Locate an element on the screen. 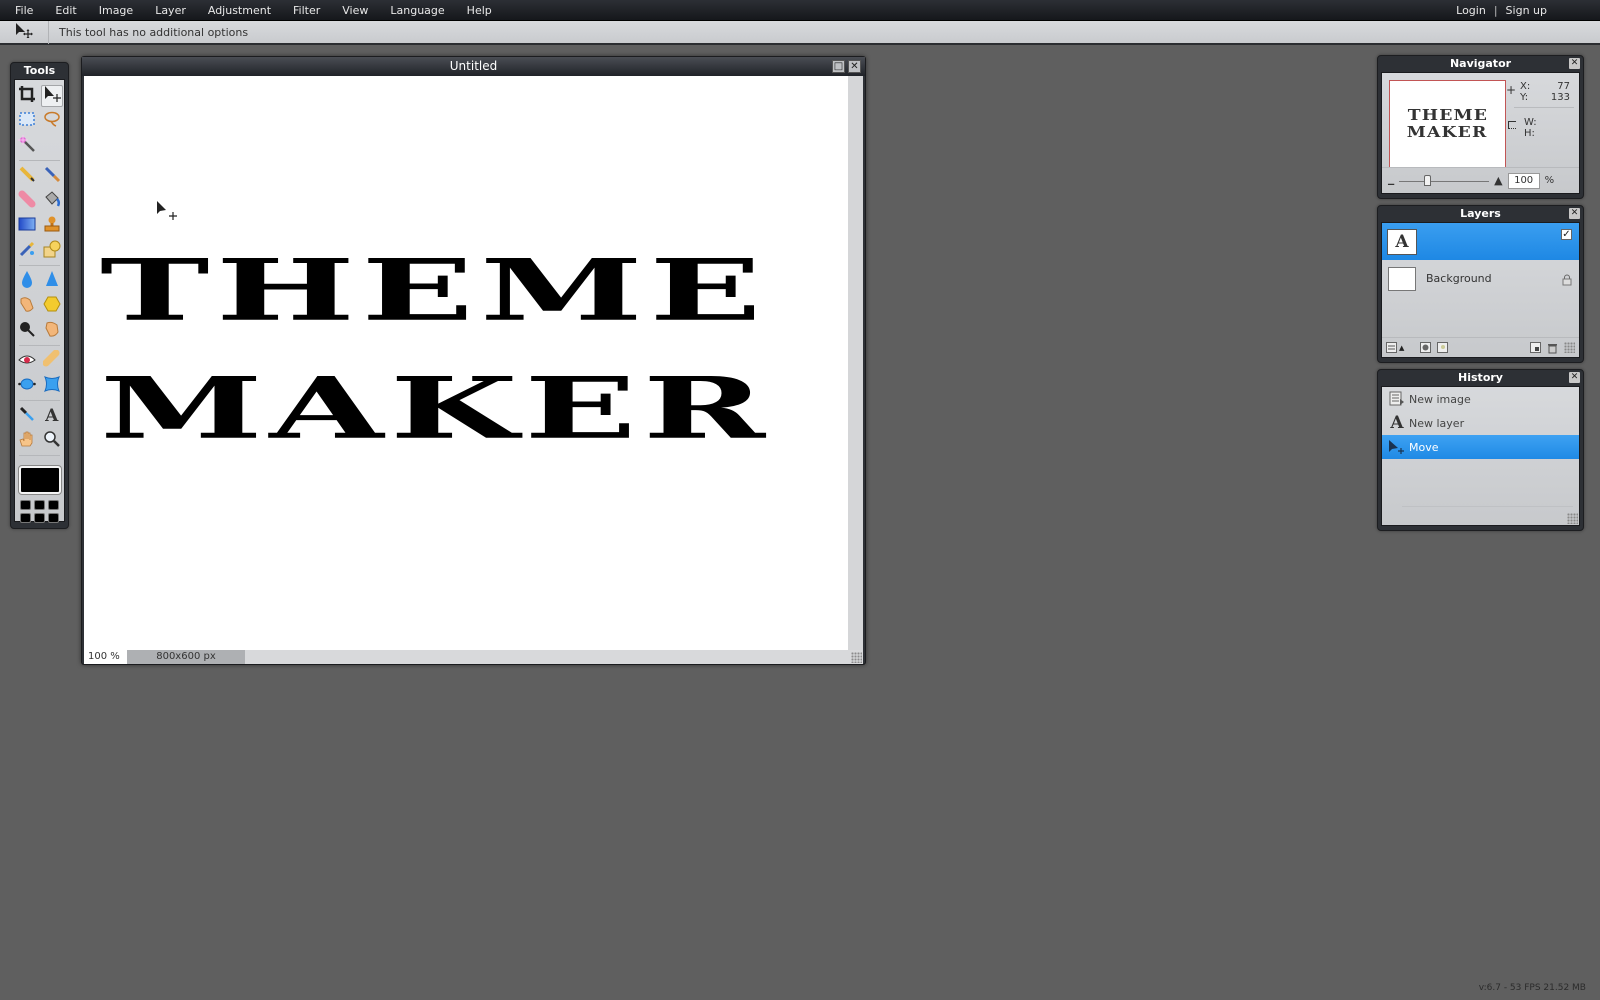 This screenshot has height=1000, width=1600. checkmark-icon: ✓ is located at coordinates (1566, 234).